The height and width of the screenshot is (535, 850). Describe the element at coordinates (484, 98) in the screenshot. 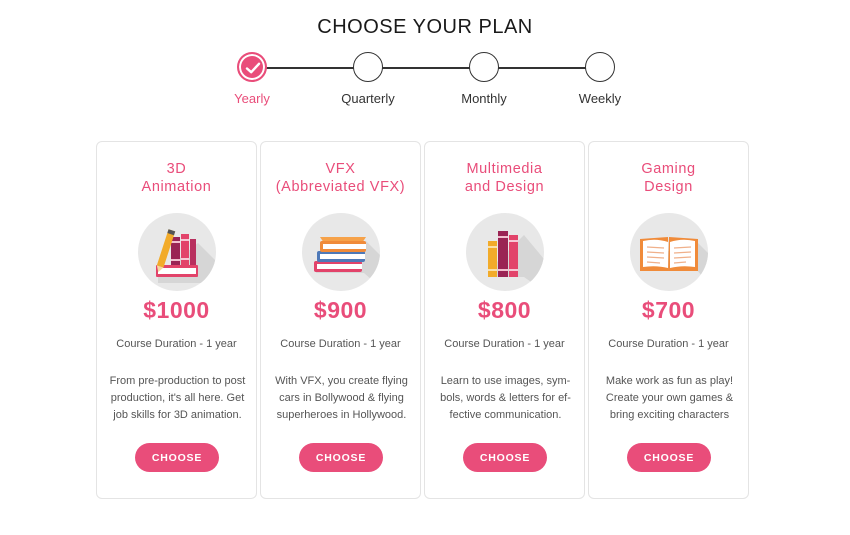

I see `step-monthly-label: Monthly` at that location.